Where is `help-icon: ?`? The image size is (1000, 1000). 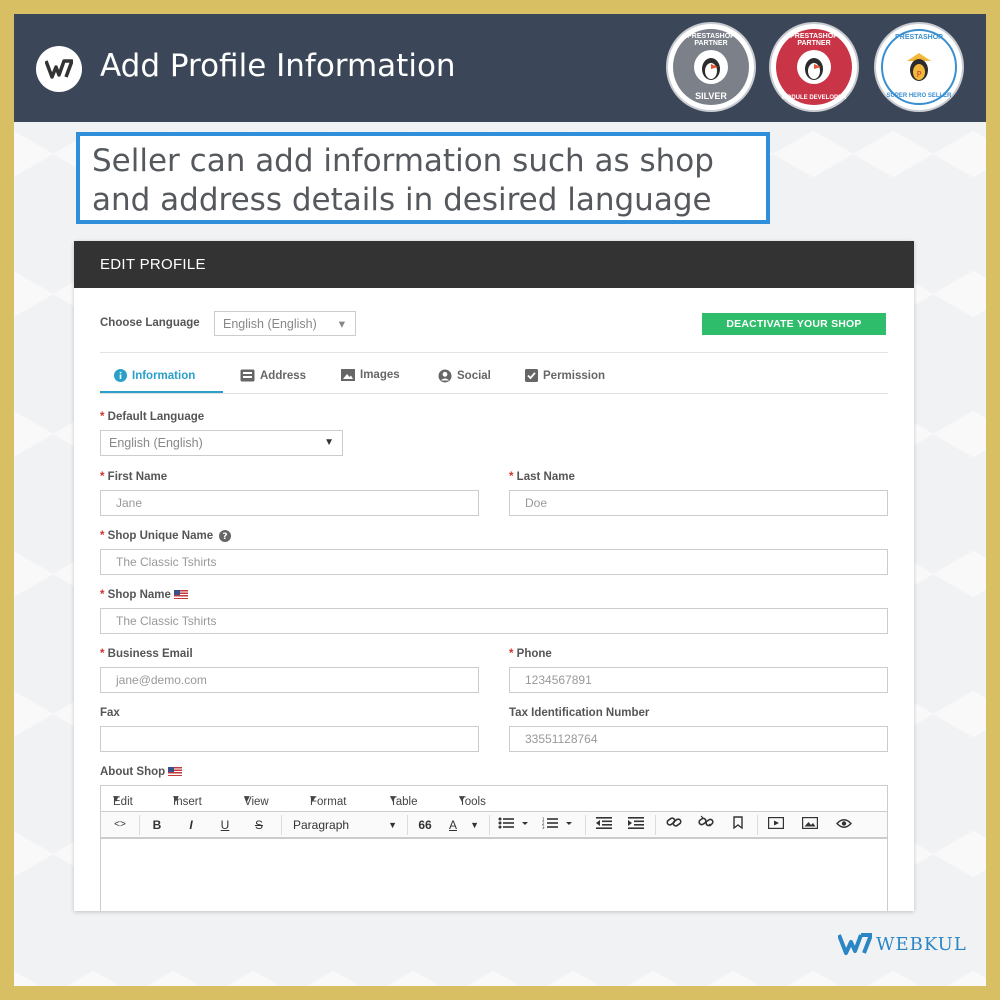
help-icon: ? is located at coordinates (225, 536).